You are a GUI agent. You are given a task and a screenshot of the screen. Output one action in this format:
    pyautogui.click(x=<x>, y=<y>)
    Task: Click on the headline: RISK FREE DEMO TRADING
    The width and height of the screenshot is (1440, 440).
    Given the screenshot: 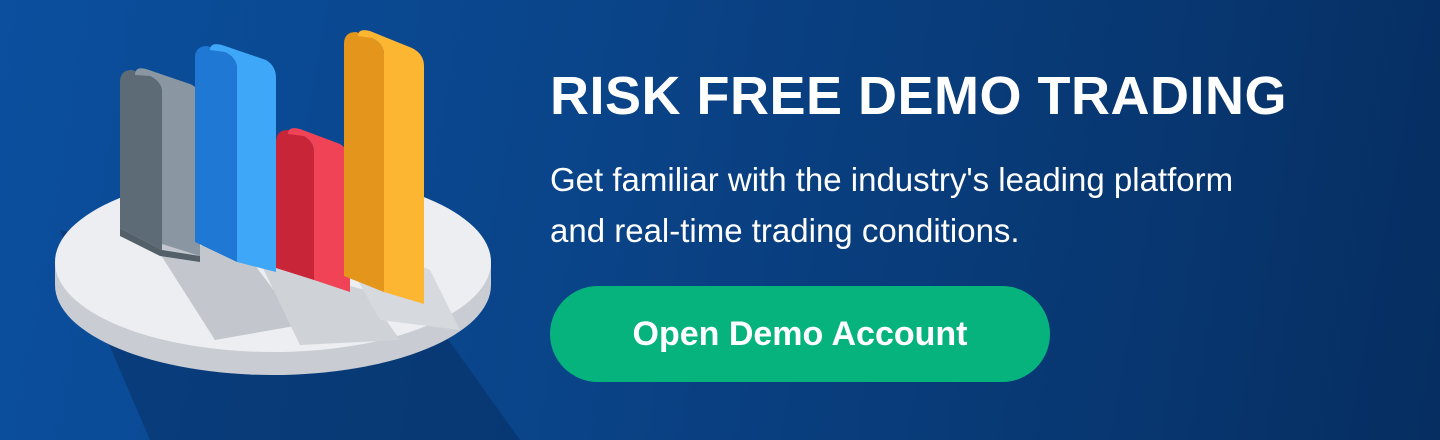 What is the action you would take?
    pyautogui.click(x=919, y=96)
    